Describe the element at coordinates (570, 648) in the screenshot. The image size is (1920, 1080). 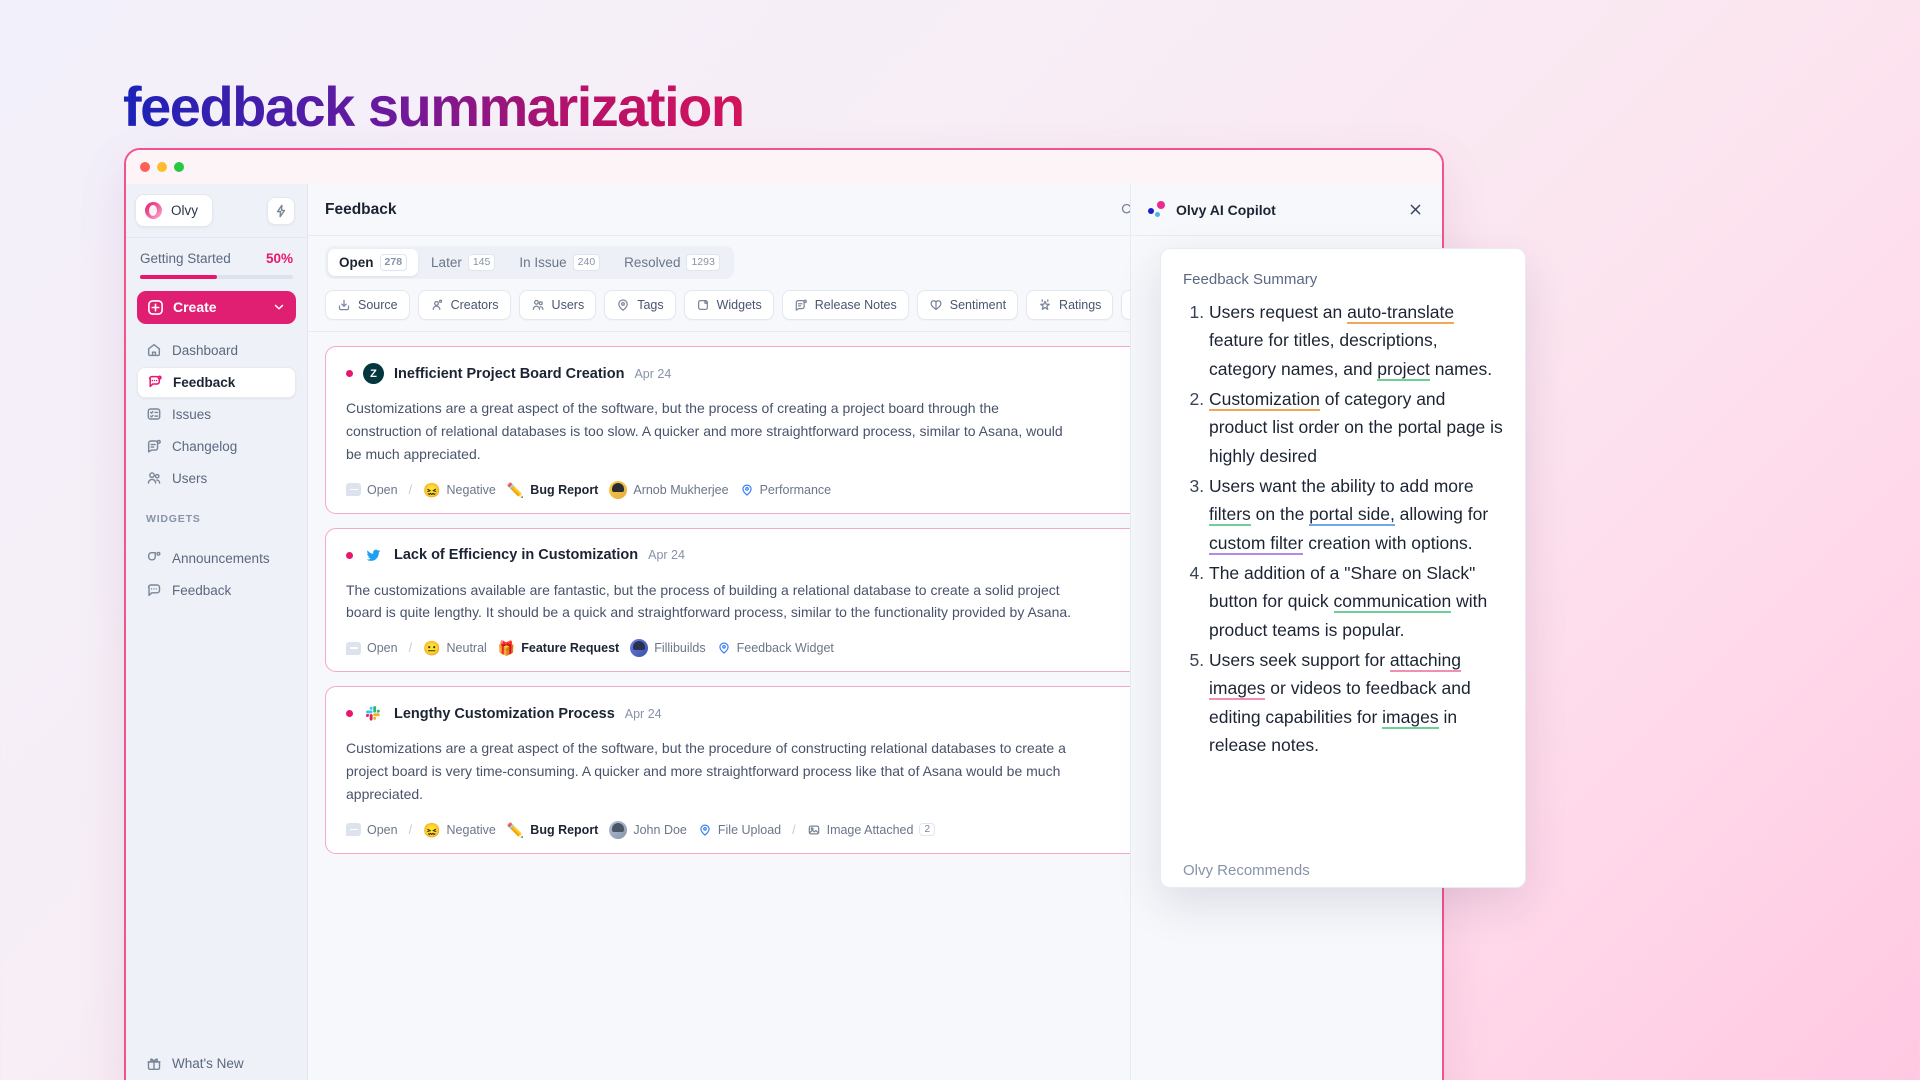
I see `type-label: Feature Request` at that location.